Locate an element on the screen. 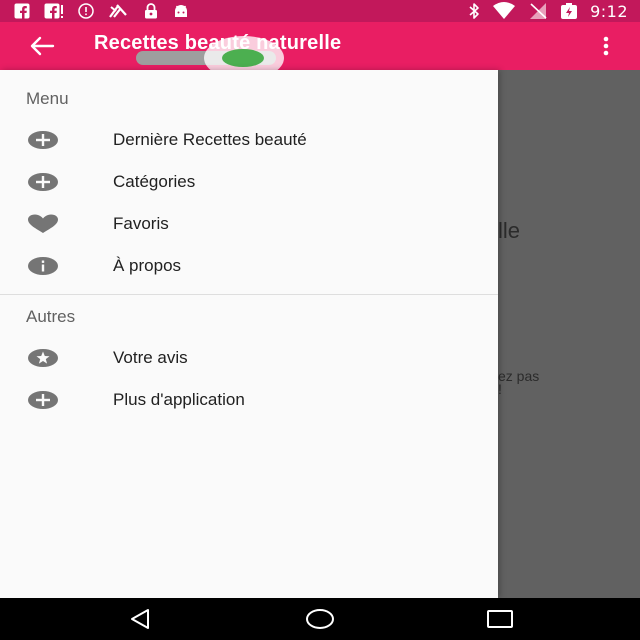 Image resolution: width=640 pixels, height=640 pixels. nav-recents-button is located at coordinates (500, 619).